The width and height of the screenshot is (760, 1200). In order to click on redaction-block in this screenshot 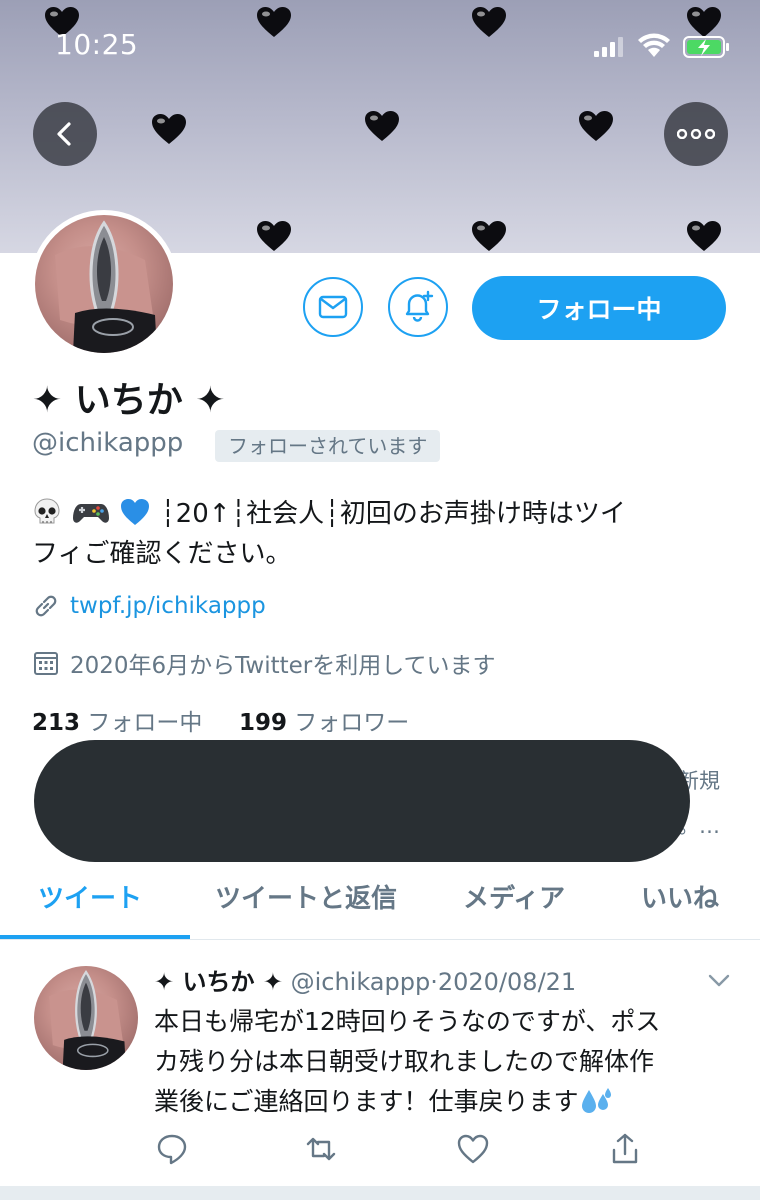, I will do `click(362, 801)`.